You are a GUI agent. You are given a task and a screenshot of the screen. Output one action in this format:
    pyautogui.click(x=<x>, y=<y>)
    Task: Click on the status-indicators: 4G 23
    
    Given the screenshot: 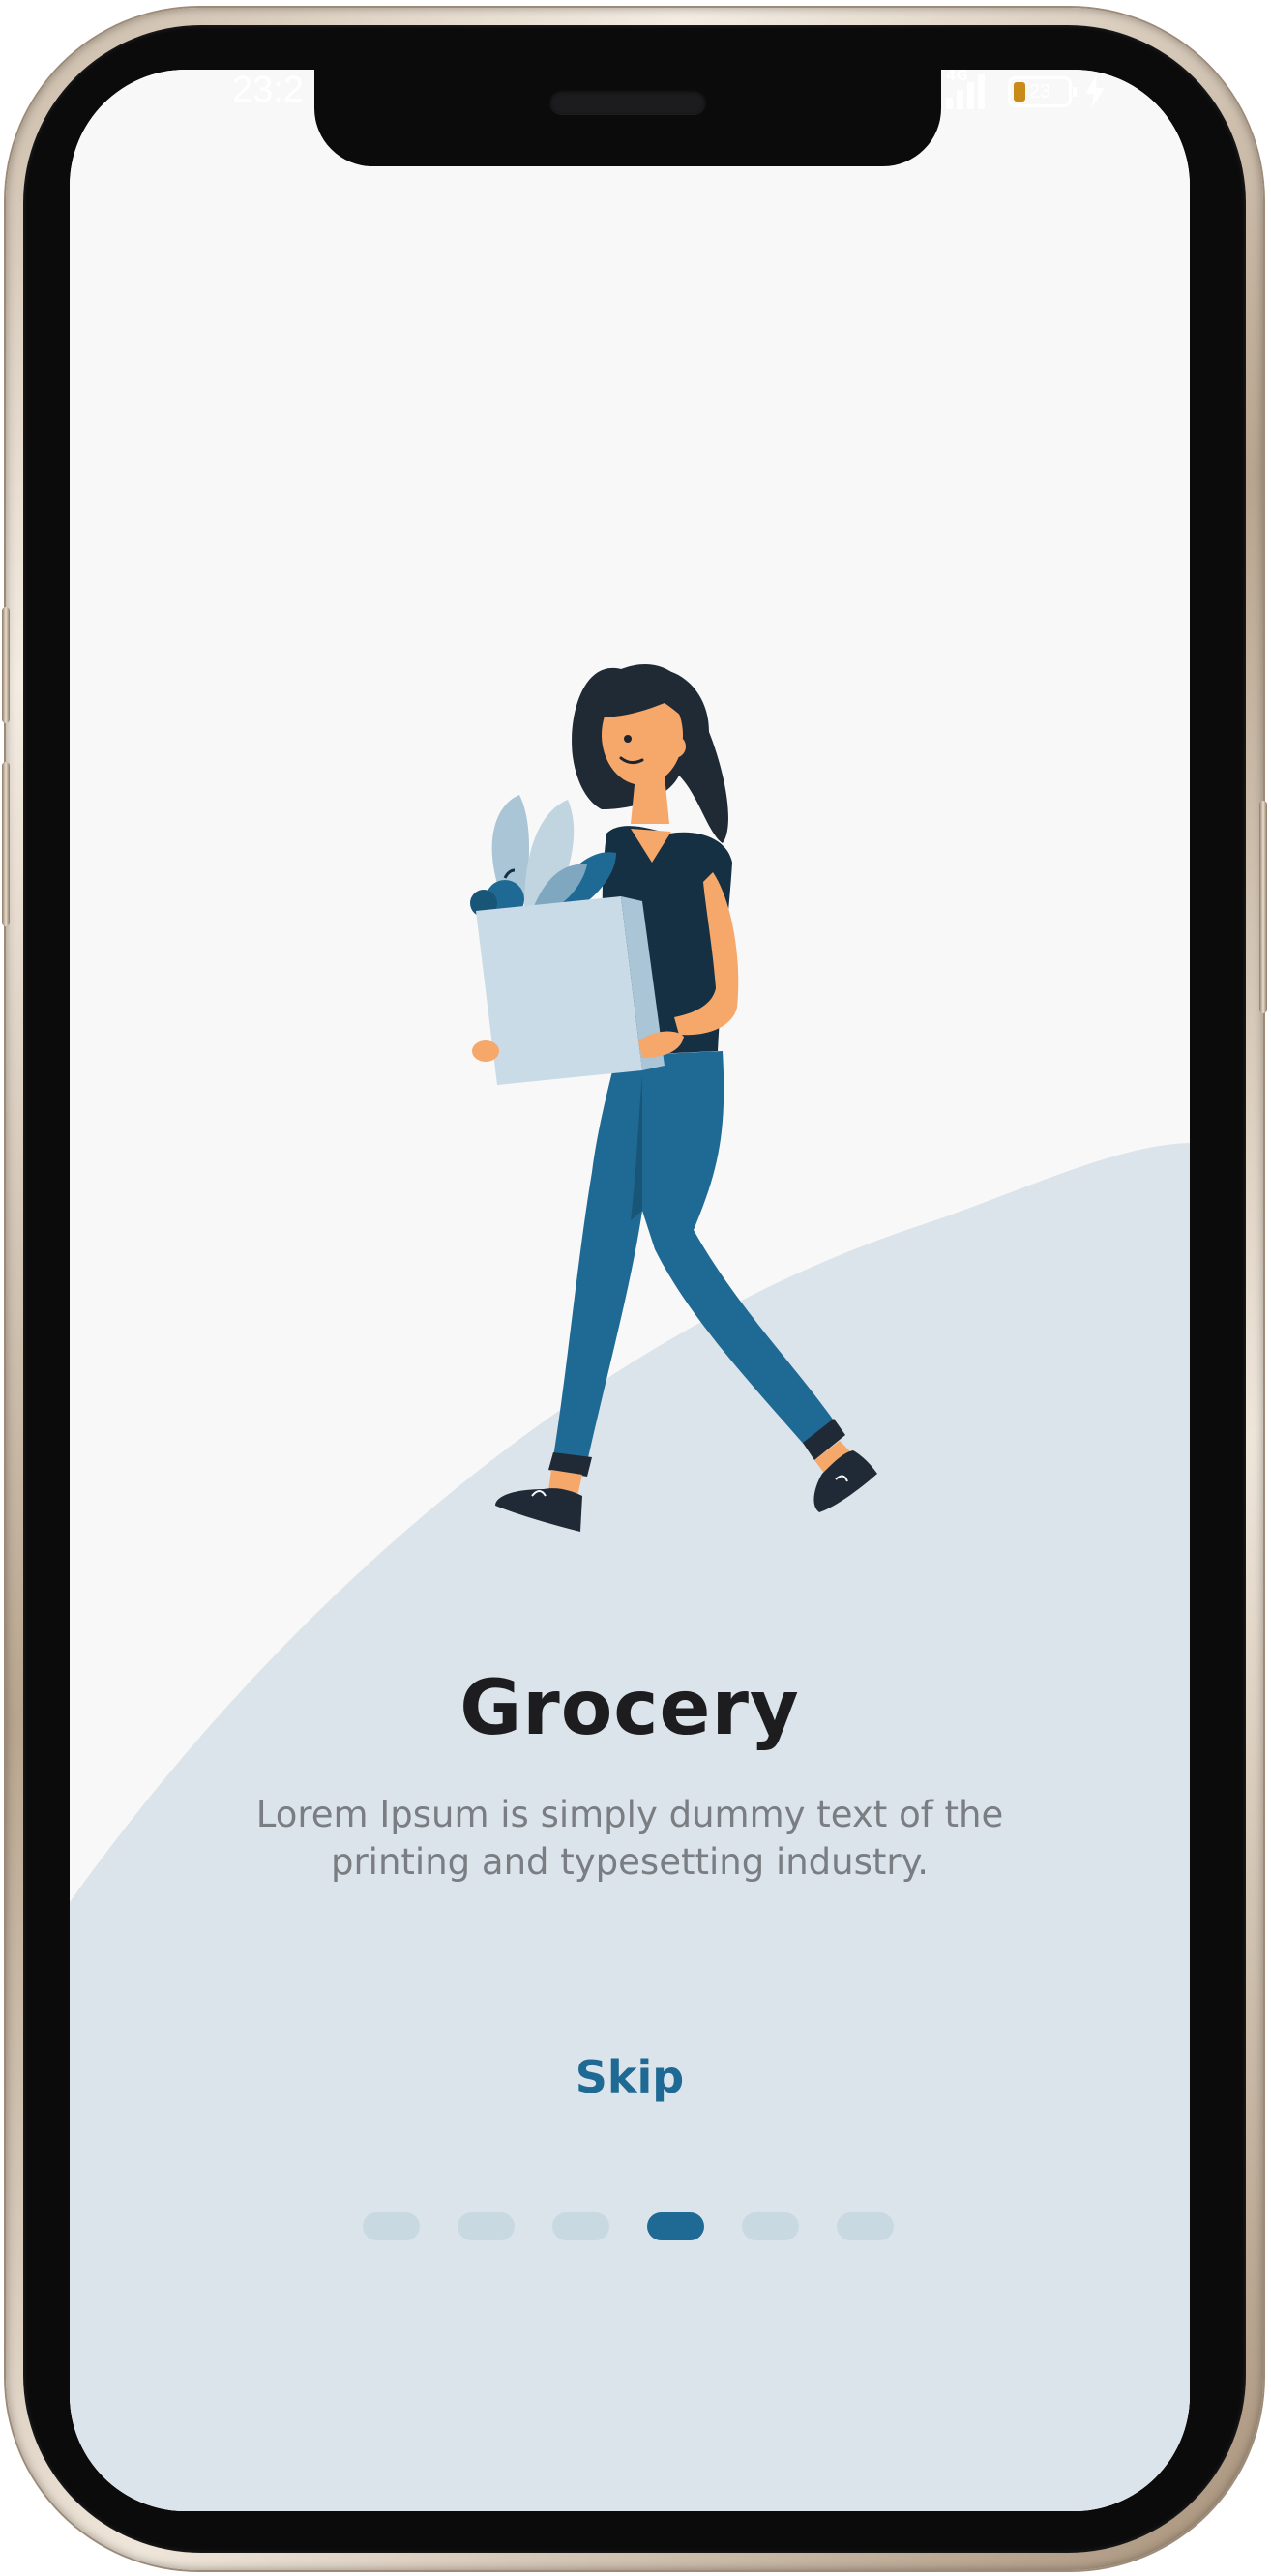 What is the action you would take?
    pyautogui.click(x=1026, y=89)
    